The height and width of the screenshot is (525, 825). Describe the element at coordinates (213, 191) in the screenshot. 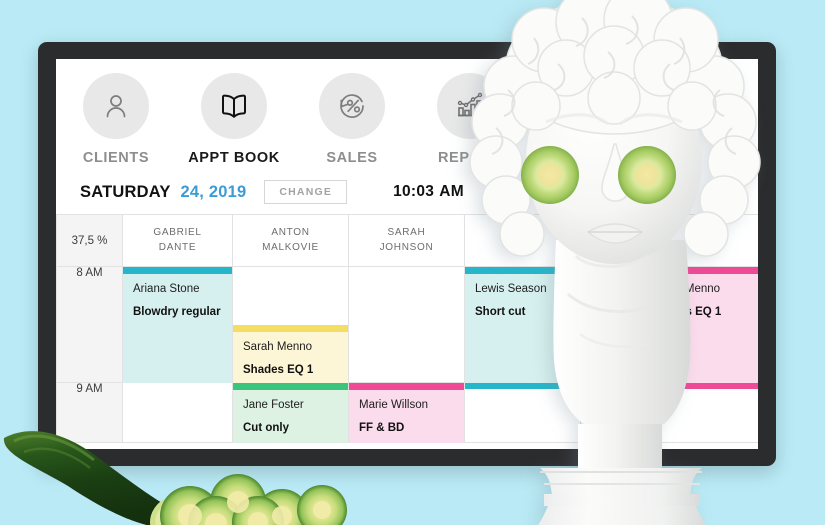

I see `date-label: 24, 2019` at that location.